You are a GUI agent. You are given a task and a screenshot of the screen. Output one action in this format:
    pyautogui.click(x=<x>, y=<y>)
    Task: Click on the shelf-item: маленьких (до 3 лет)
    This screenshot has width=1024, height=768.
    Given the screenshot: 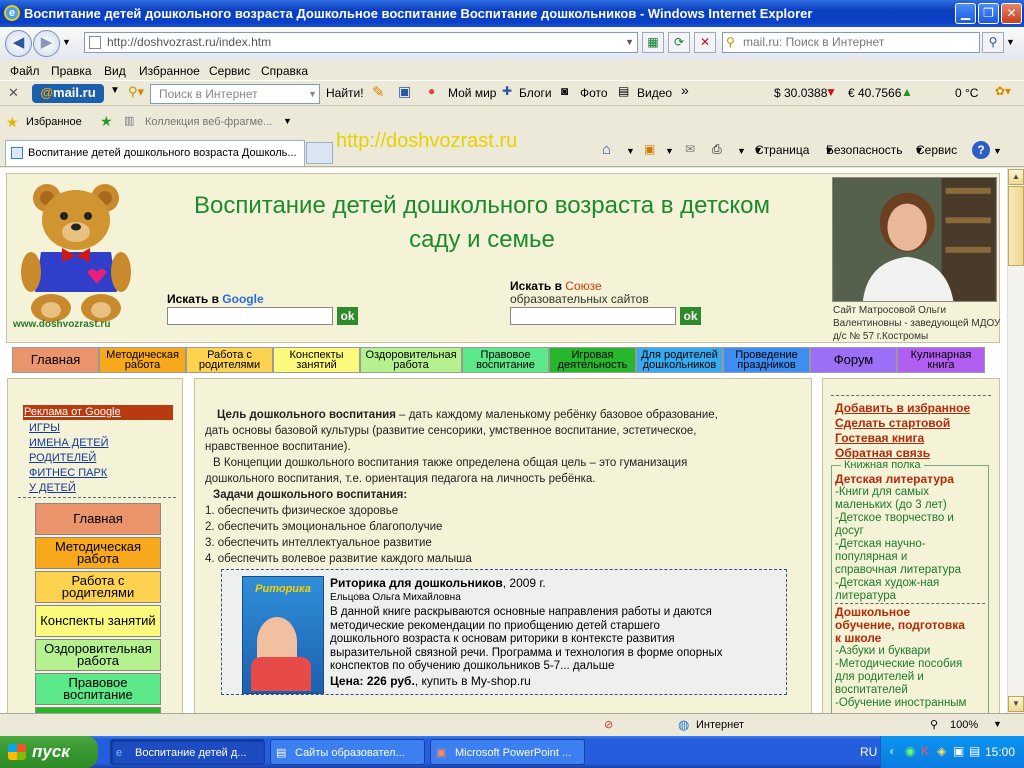 What is the action you would take?
    pyautogui.click(x=891, y=505)
    